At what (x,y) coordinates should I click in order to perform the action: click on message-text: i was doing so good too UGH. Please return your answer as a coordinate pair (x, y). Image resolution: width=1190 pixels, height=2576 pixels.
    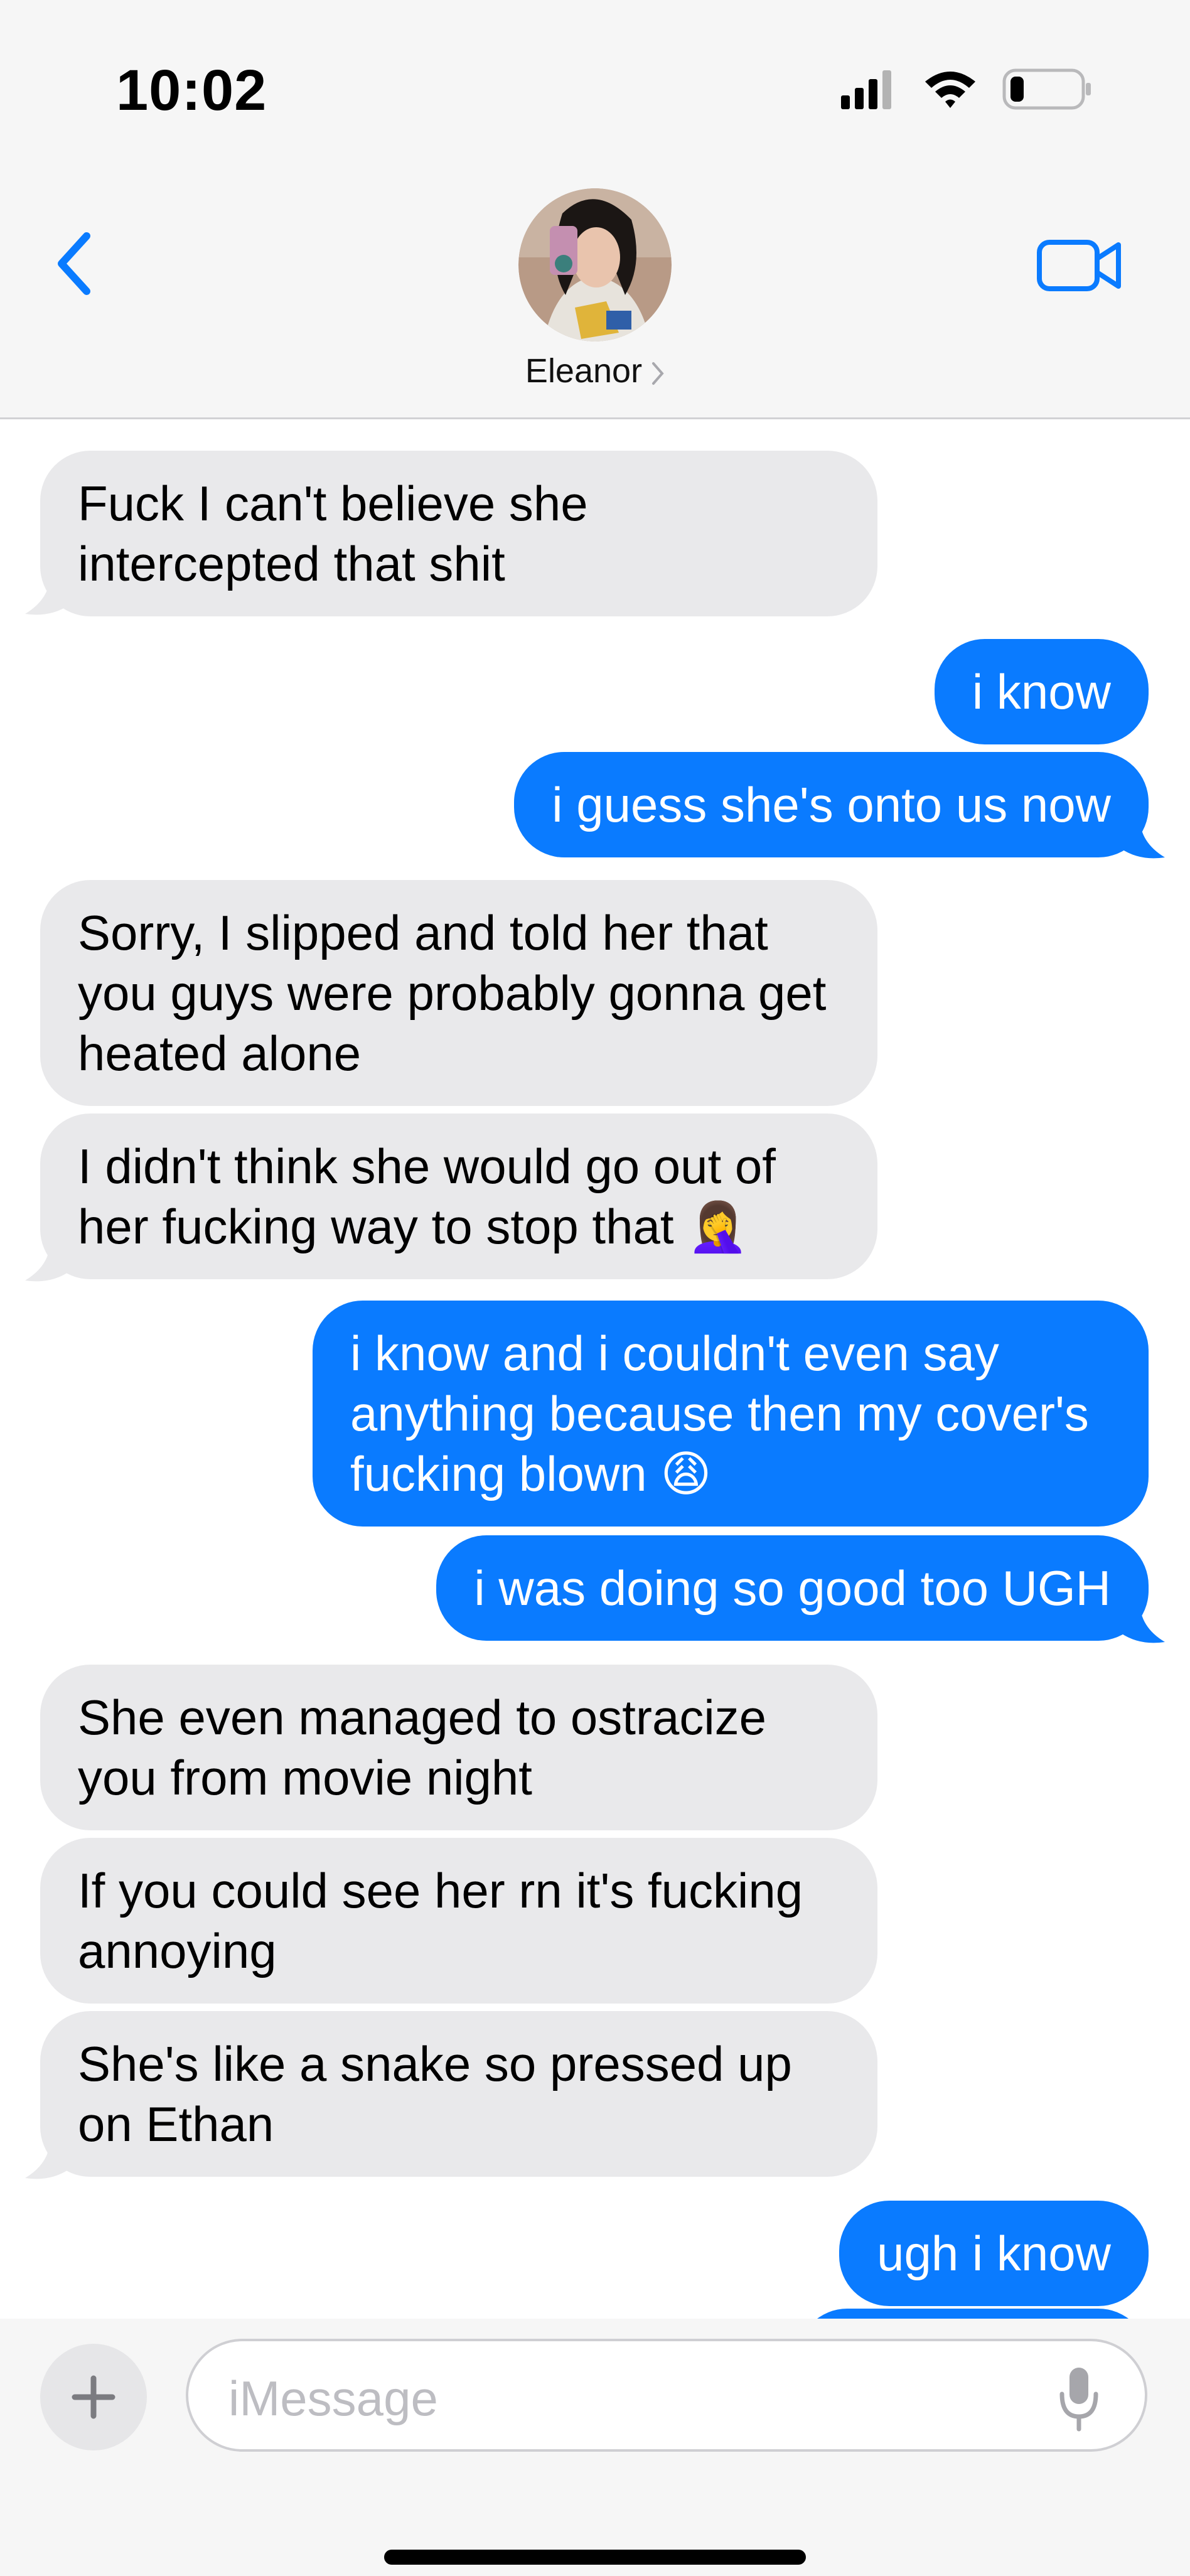
    Looking at the image, I should click on (792, 1588).